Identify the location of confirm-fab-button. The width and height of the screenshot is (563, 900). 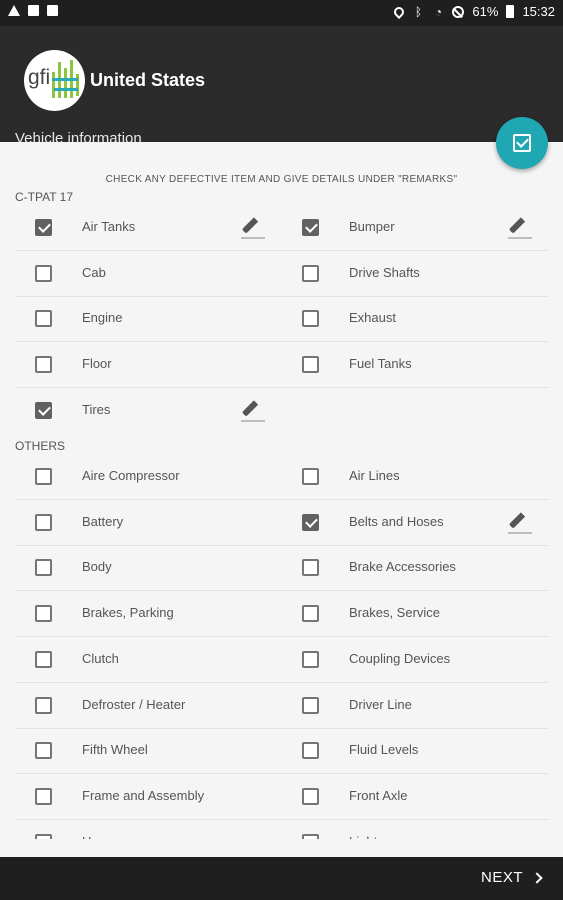
(522, 143).